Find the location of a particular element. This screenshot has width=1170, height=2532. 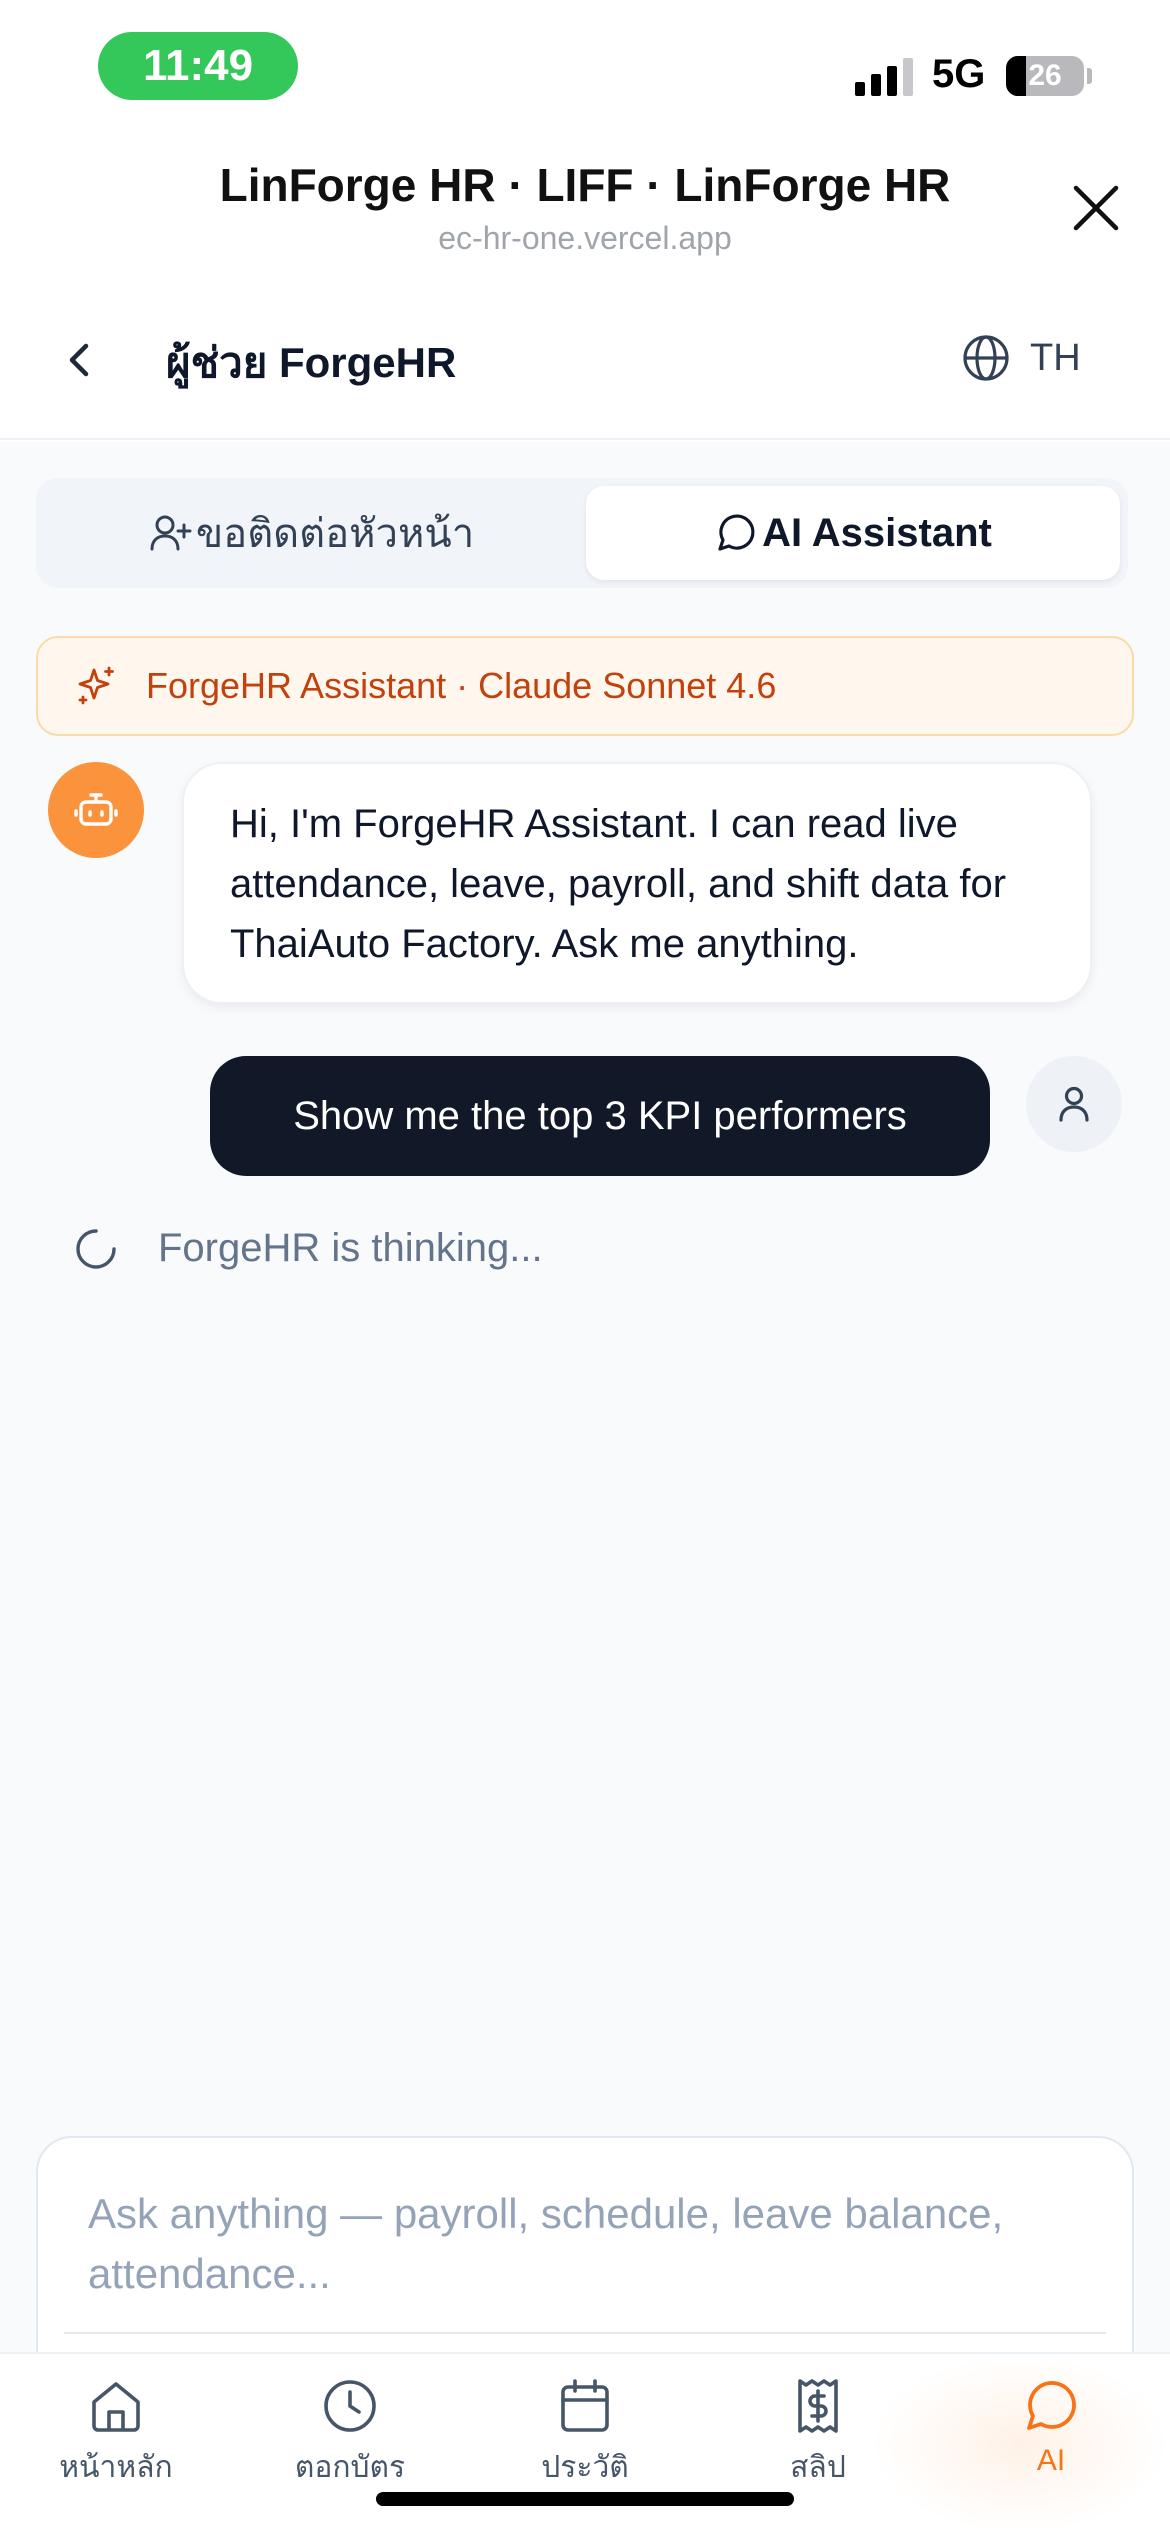

bot-icon is located at coordinates (96, 809).